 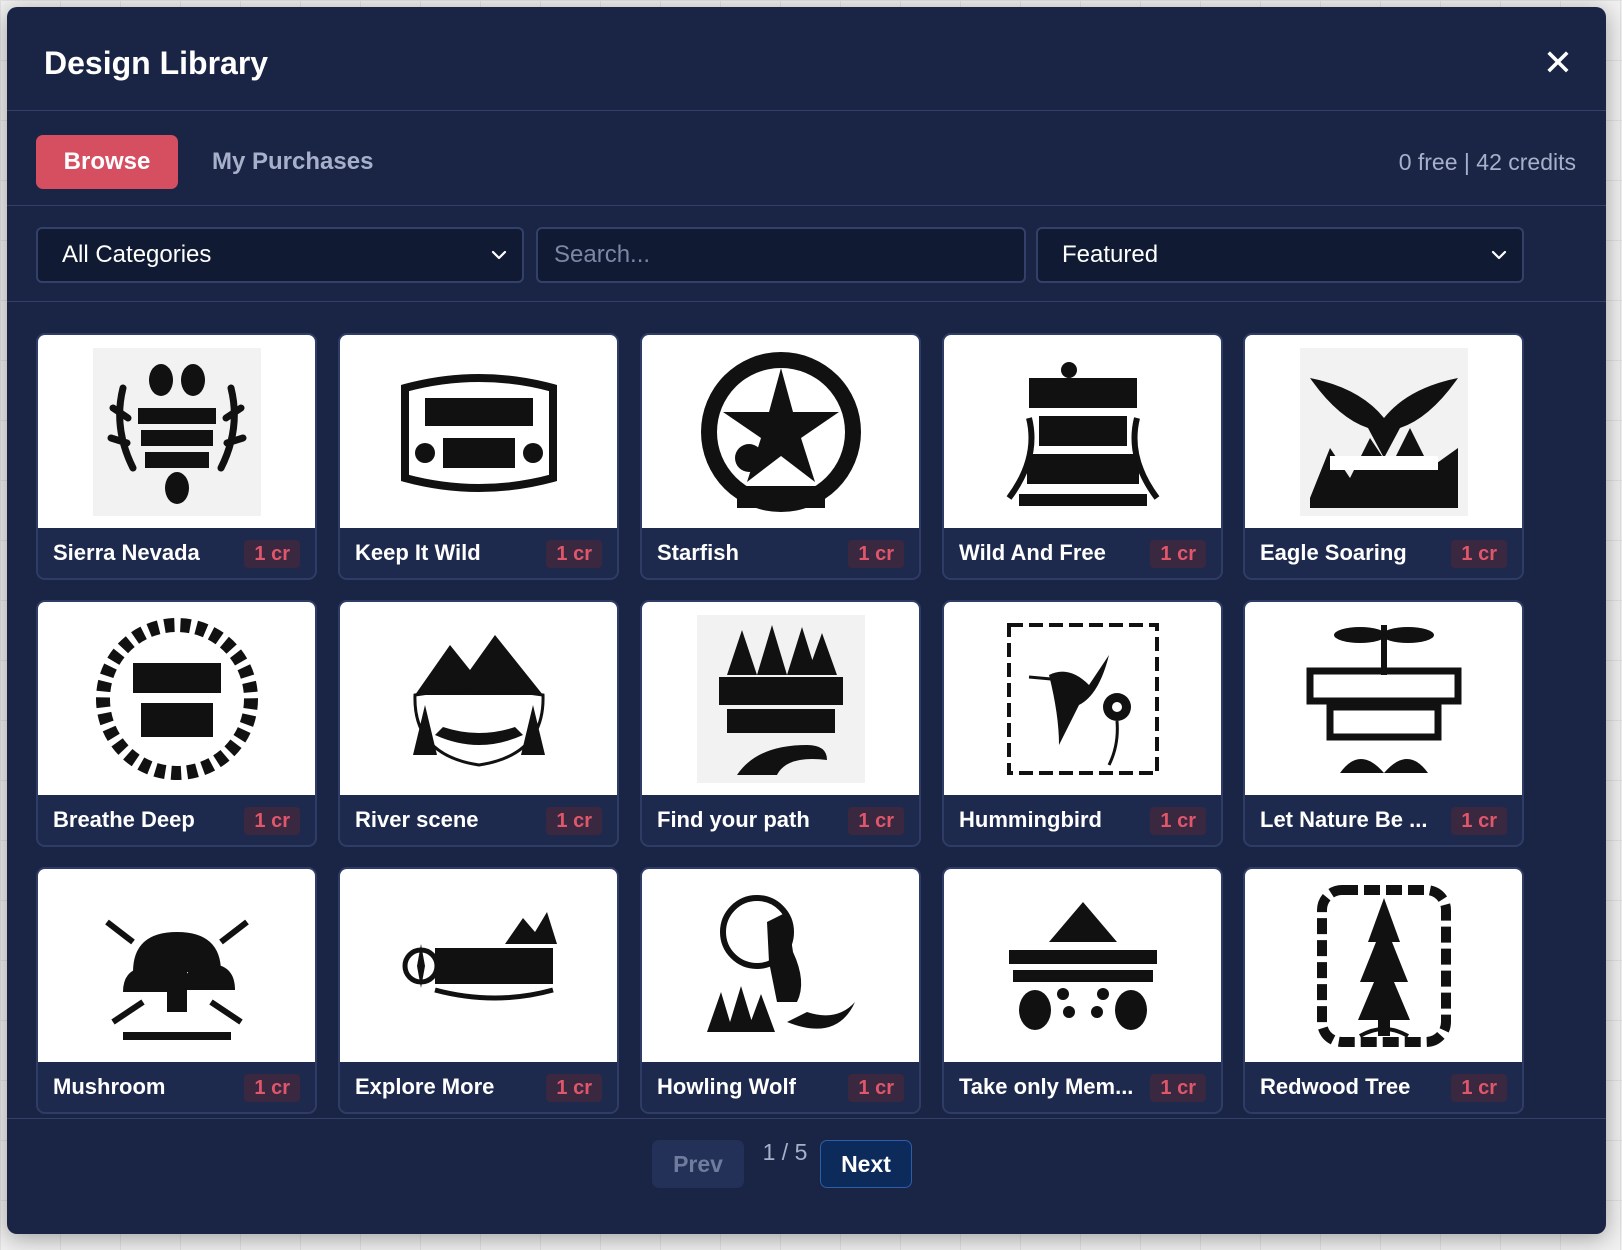 What do you see at coordinates (1558, 63) in the screenshot?
I see `close-icon: ✕` at bounding box center [1558, 63].